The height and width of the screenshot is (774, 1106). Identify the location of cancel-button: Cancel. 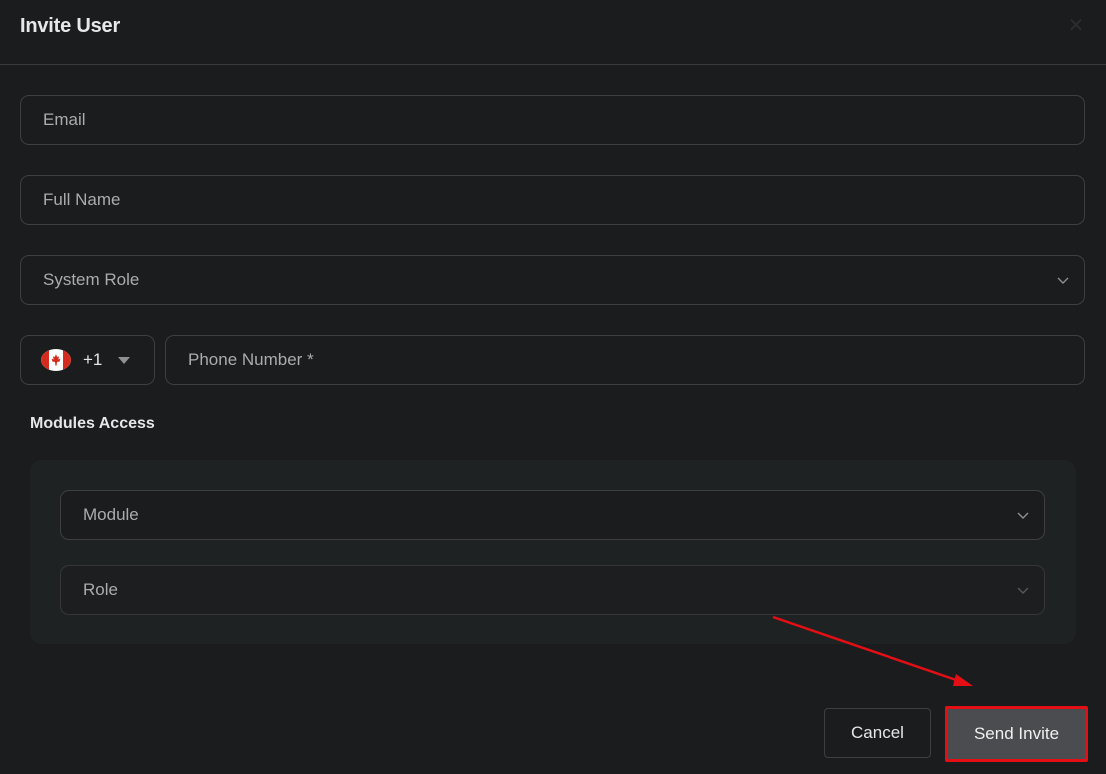
(877, 733).